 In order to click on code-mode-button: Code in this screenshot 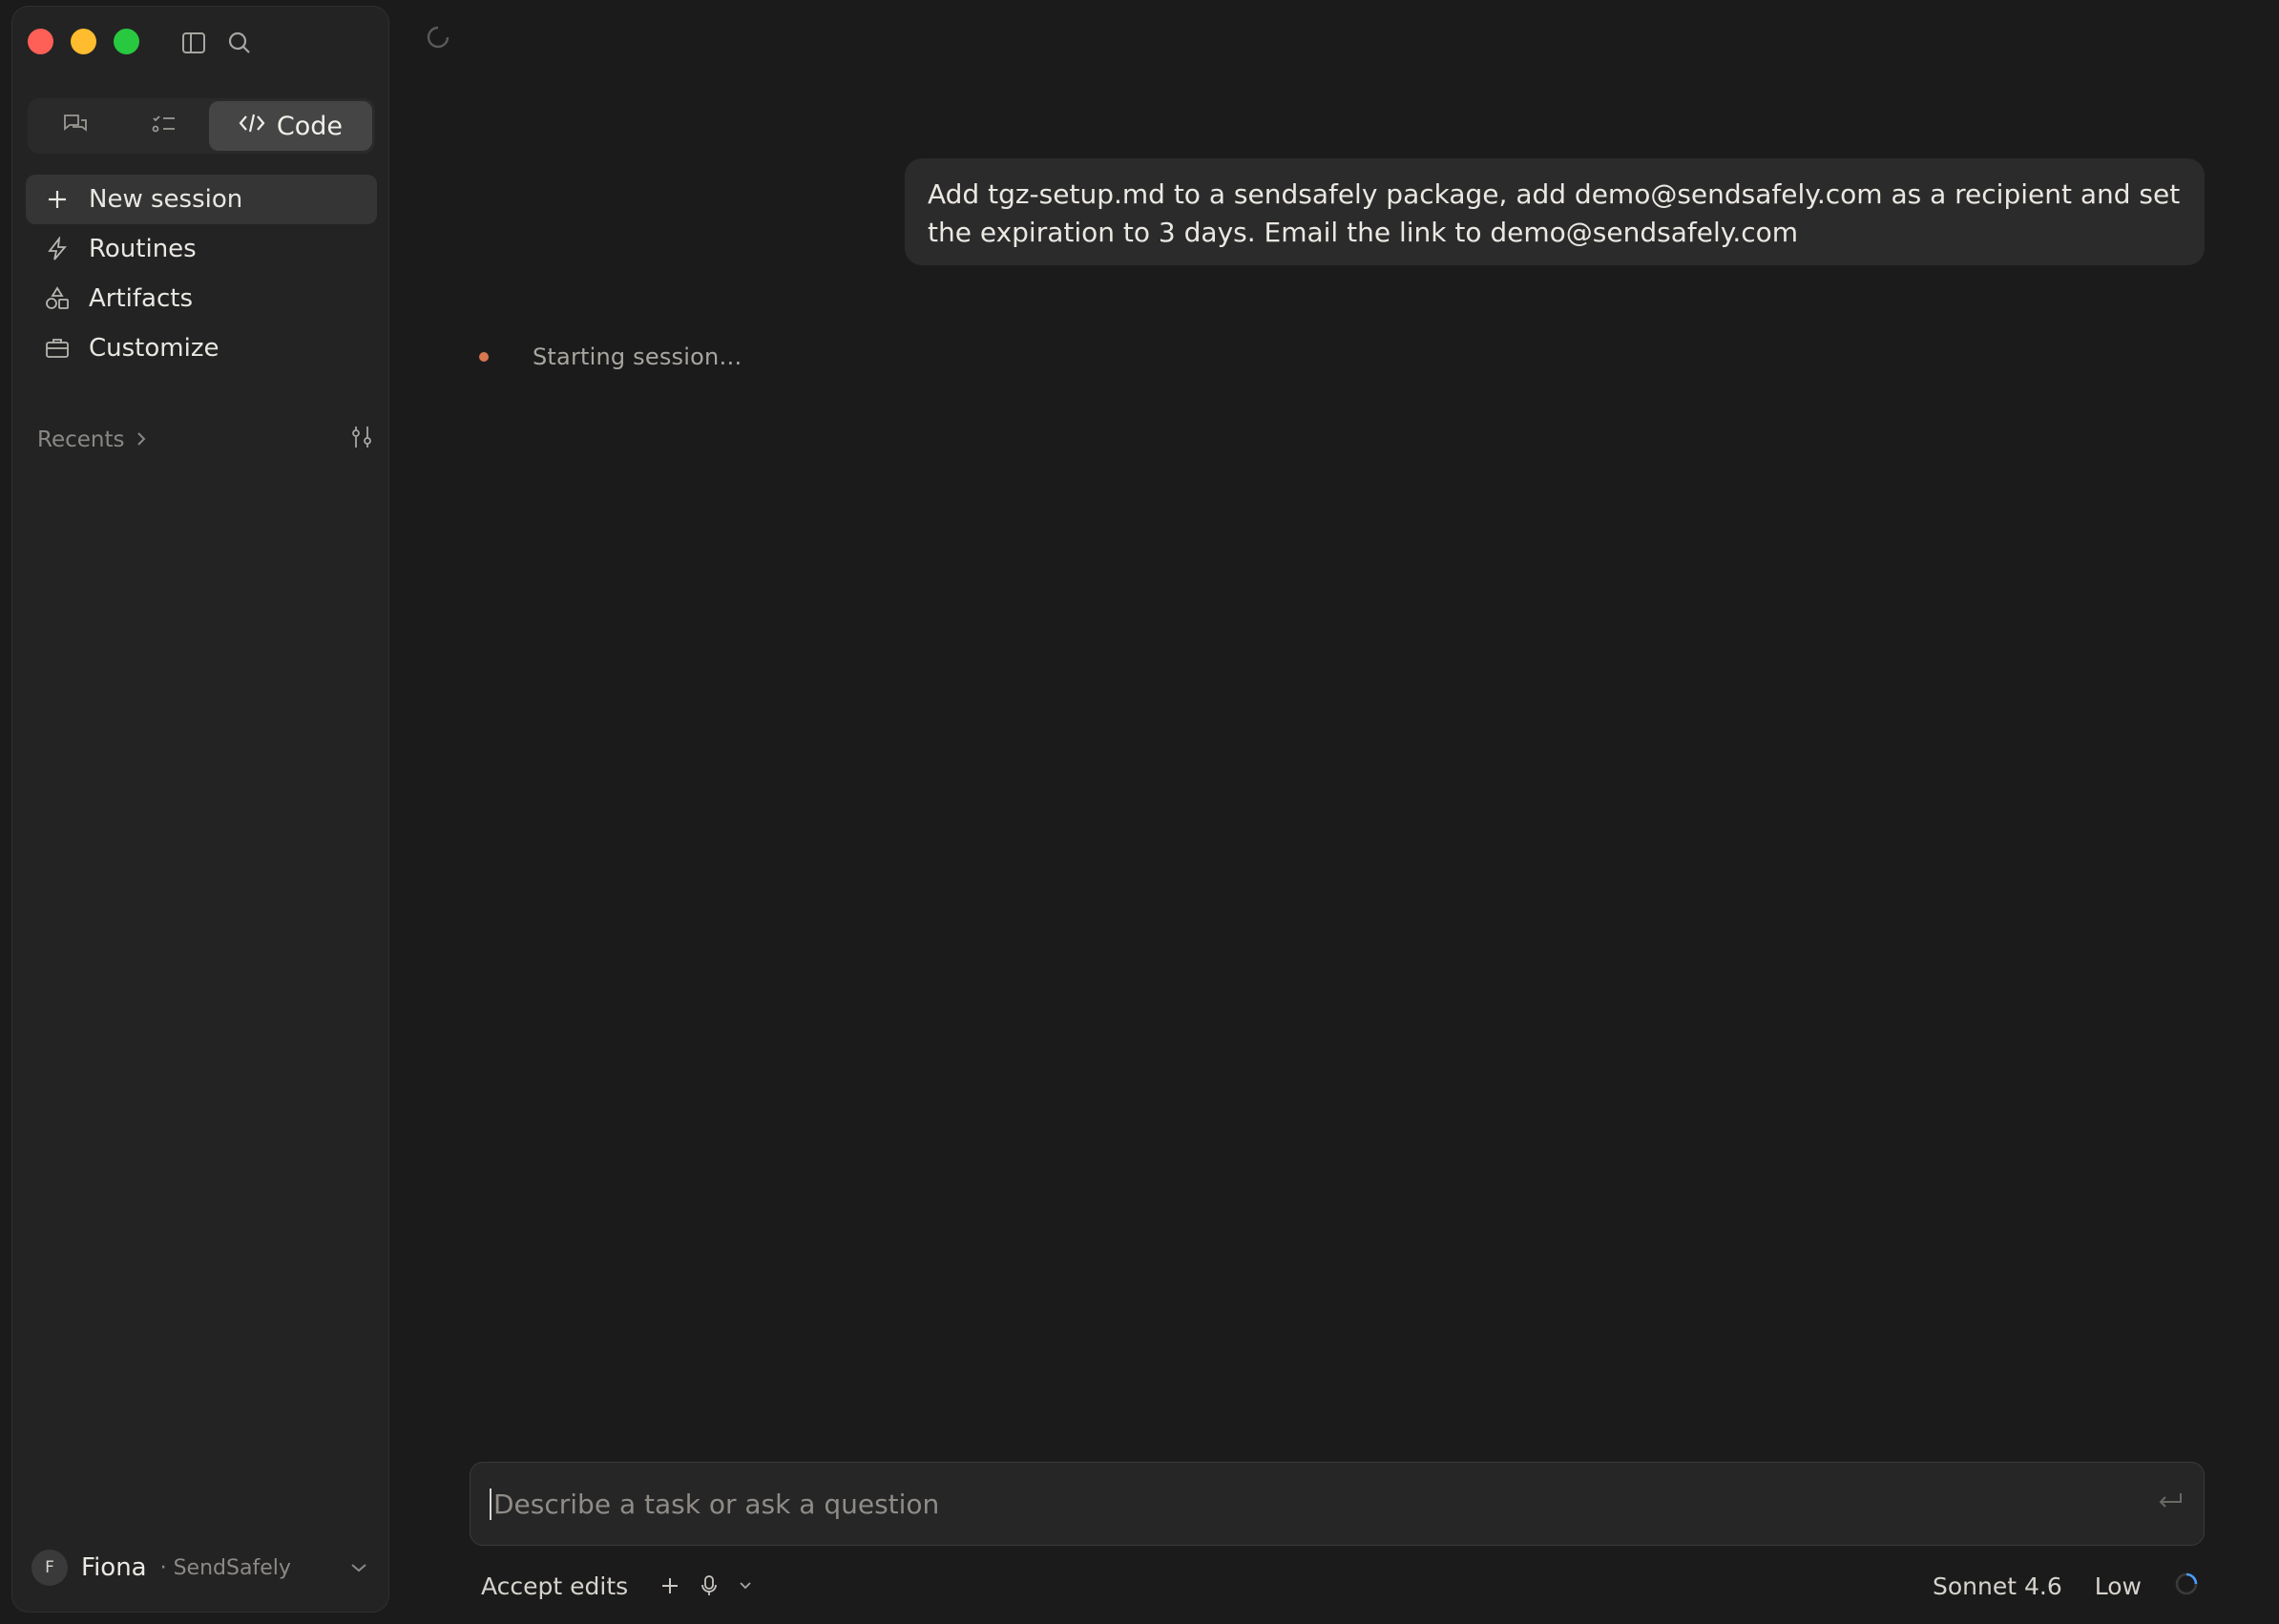, I will do `click(290, 126)`.